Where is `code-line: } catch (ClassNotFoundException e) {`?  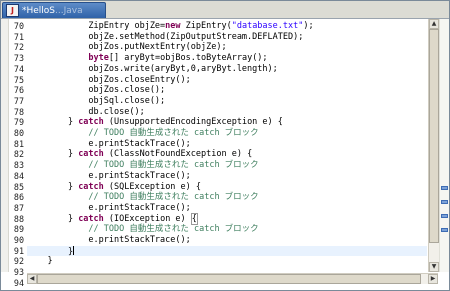 code-line: } catch (ClassNotFoundException e) { is located at coordinates (227, 154).